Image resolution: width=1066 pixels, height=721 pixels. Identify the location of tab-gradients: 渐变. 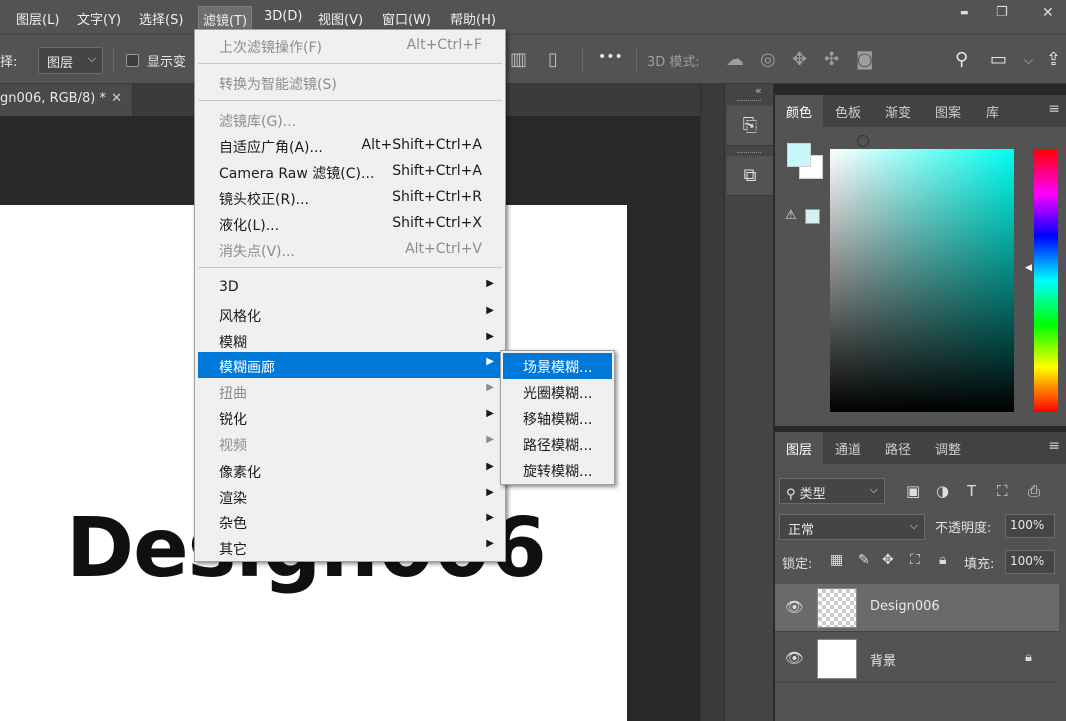
(898, 111).